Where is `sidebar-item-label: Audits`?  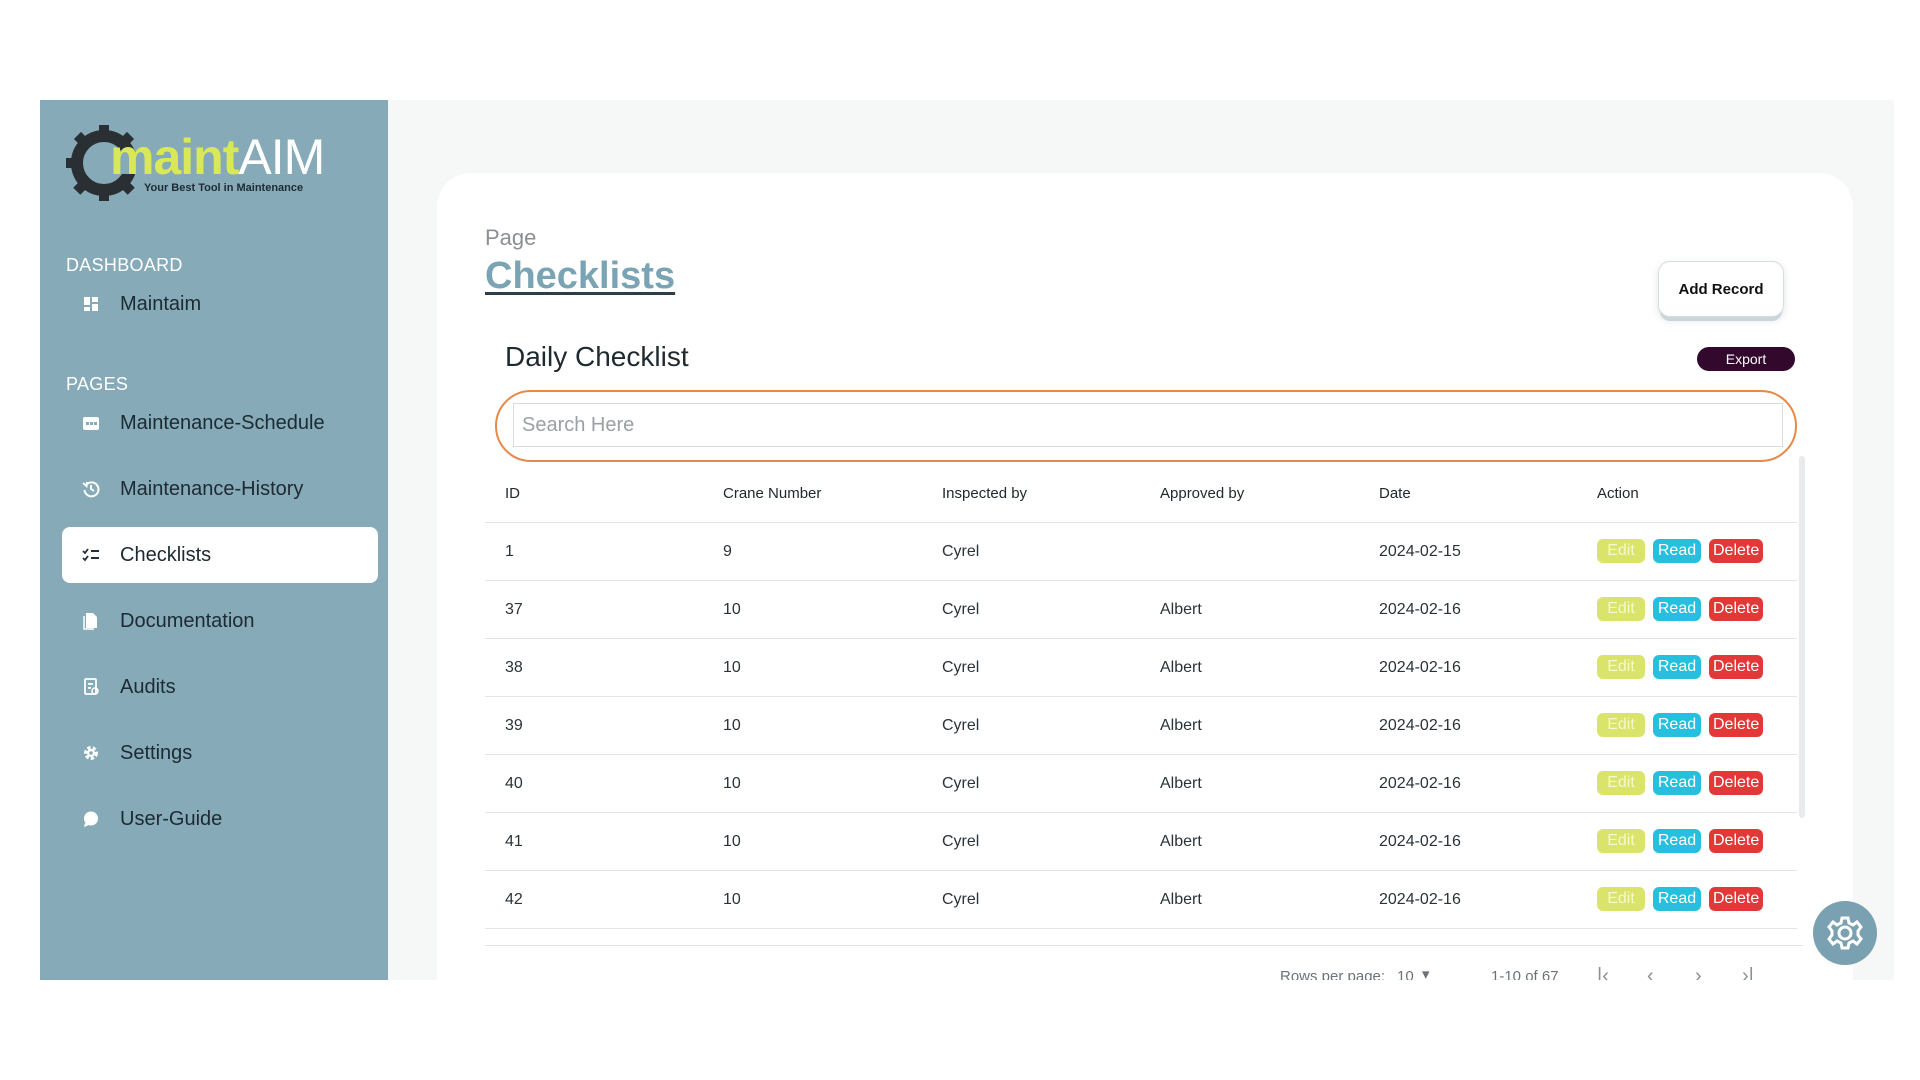 sidebar-item-label: Audits is located at coordinates (148, 686).